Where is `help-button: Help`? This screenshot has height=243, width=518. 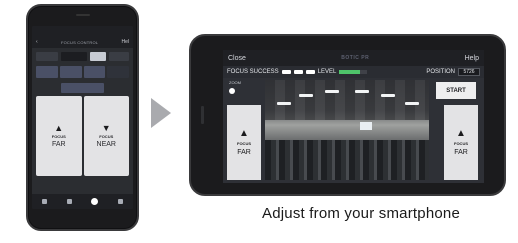 help-button: Help is located at coordinates (472, 58).